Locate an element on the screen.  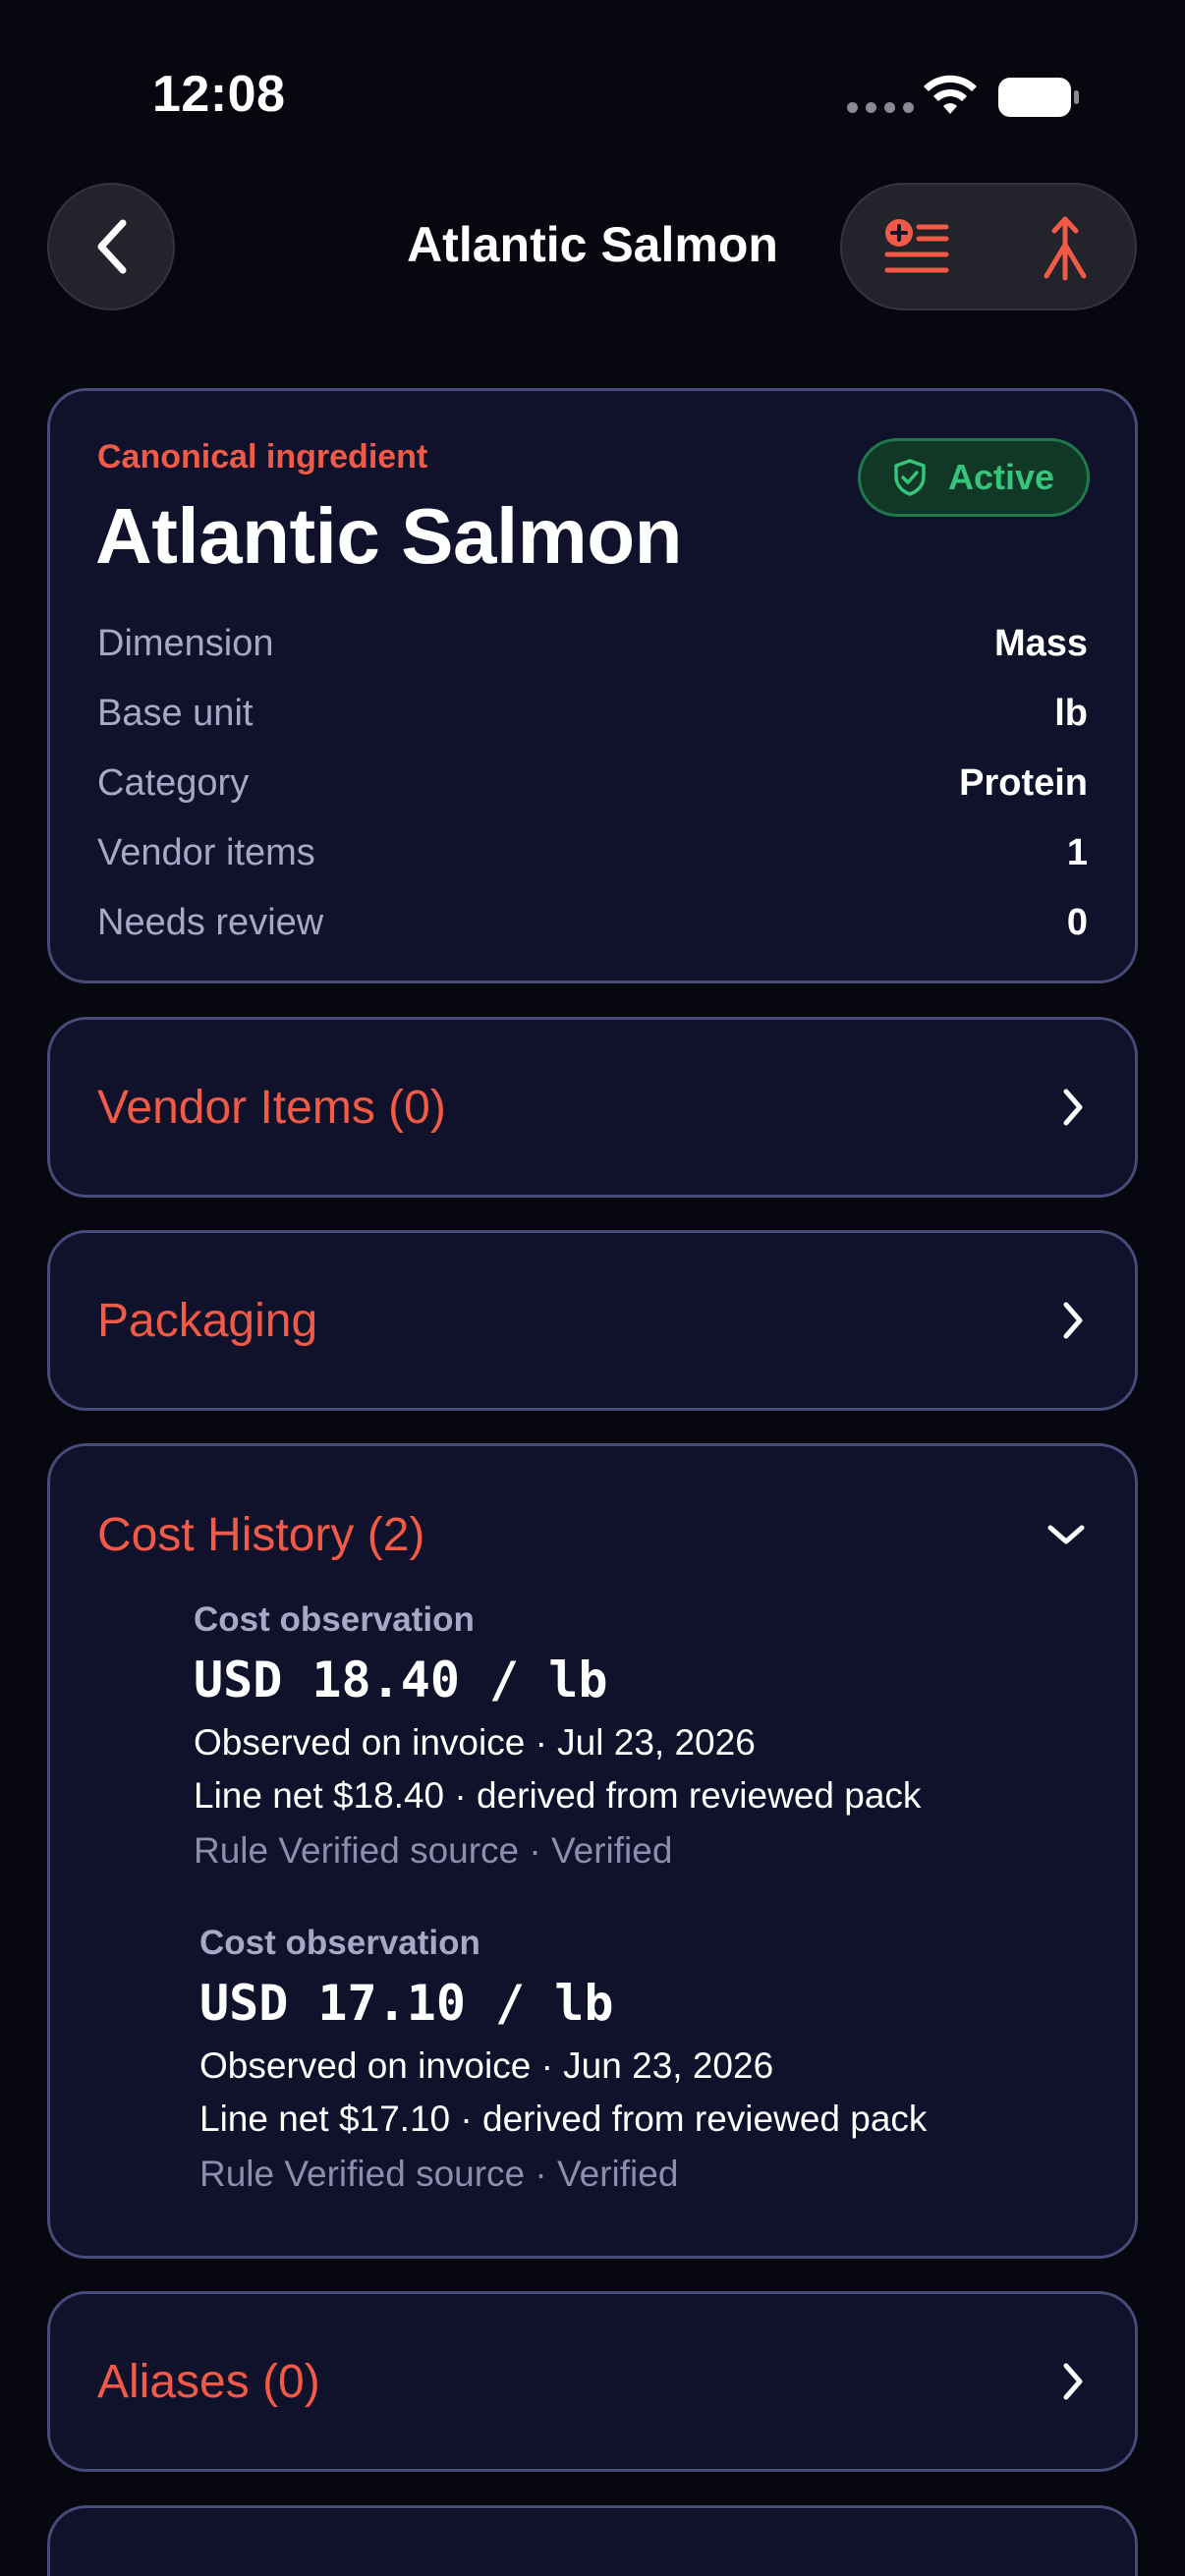
back-button is located at coordinates (111, 246).